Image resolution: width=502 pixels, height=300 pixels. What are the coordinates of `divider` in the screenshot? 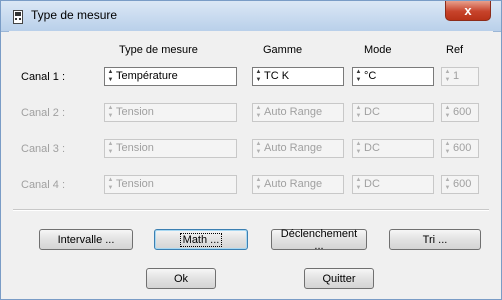 It's located at (251, 210).